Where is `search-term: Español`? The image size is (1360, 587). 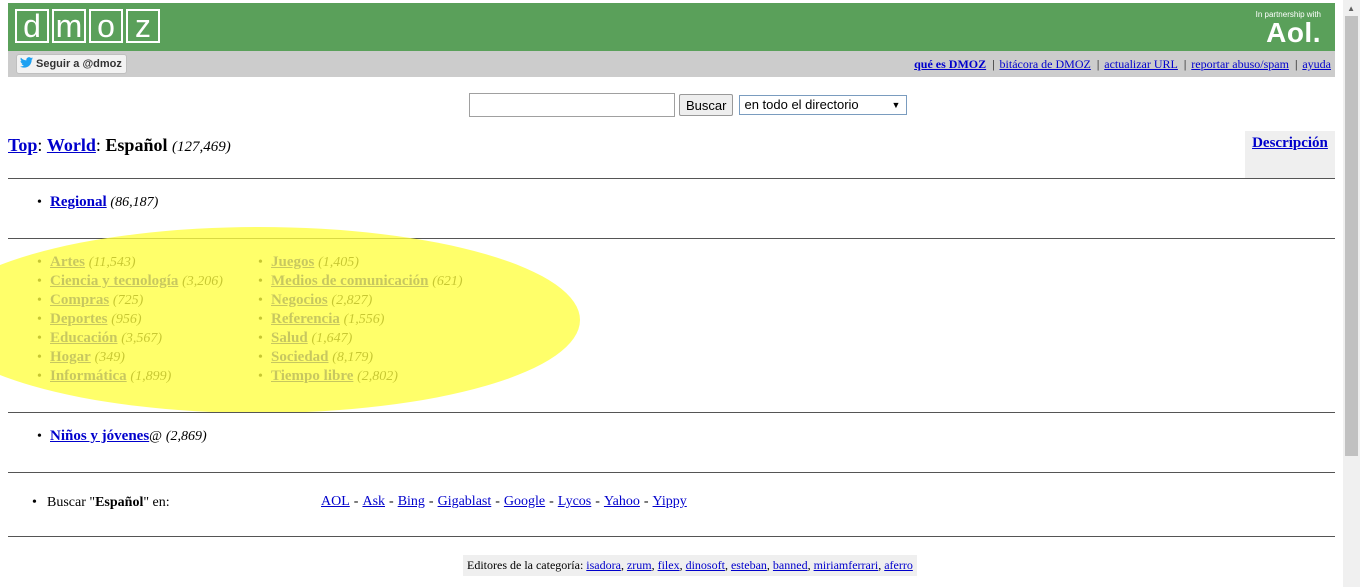
search-term: Español is located at coordinates (119, 502).